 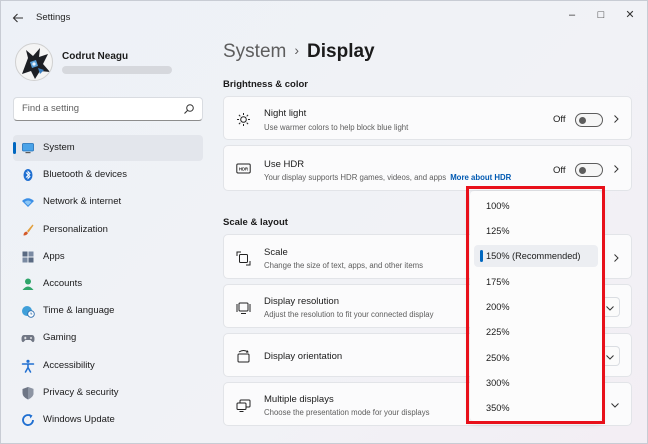 I want to click on sidebar-item-privacy-security: Privacy & security, so click(x=108, y=393).